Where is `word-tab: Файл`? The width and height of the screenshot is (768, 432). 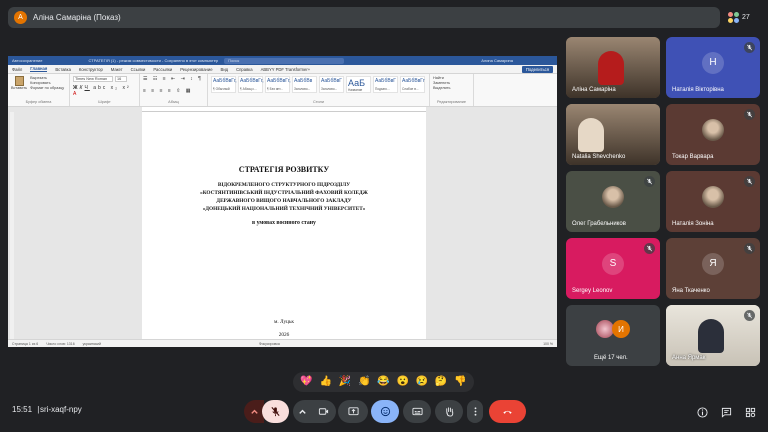 word-tab: Файл is located at coordinates (17, 69).